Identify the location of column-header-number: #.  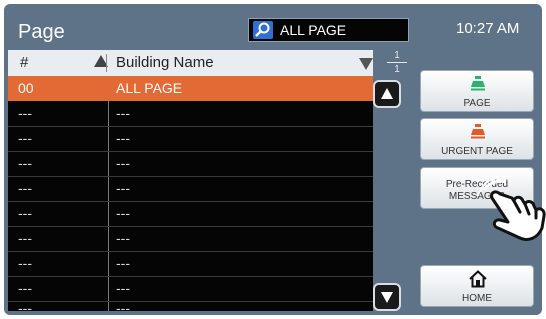
(24, 62).